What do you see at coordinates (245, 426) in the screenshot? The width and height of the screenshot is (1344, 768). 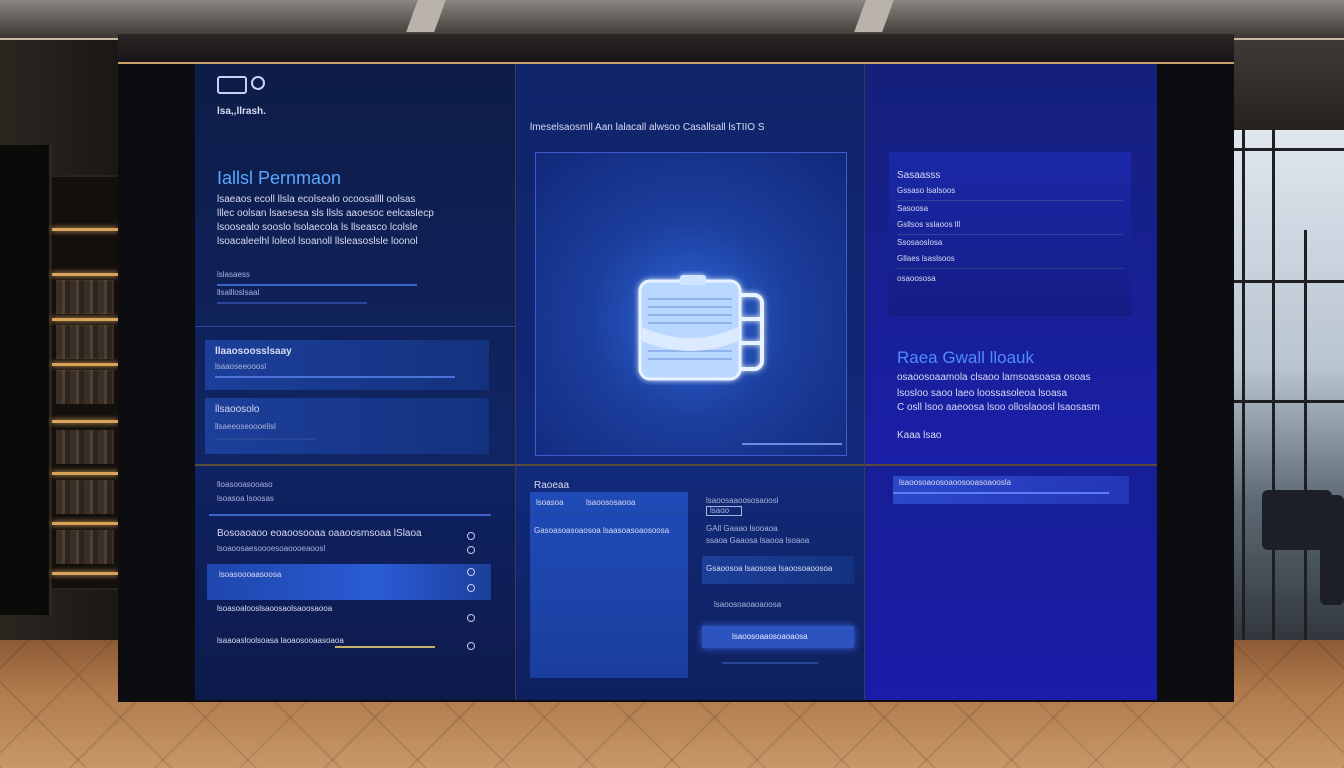 I see `list-item-sub: llsaeeoseoooellsl` at bounding box center [245, 426].